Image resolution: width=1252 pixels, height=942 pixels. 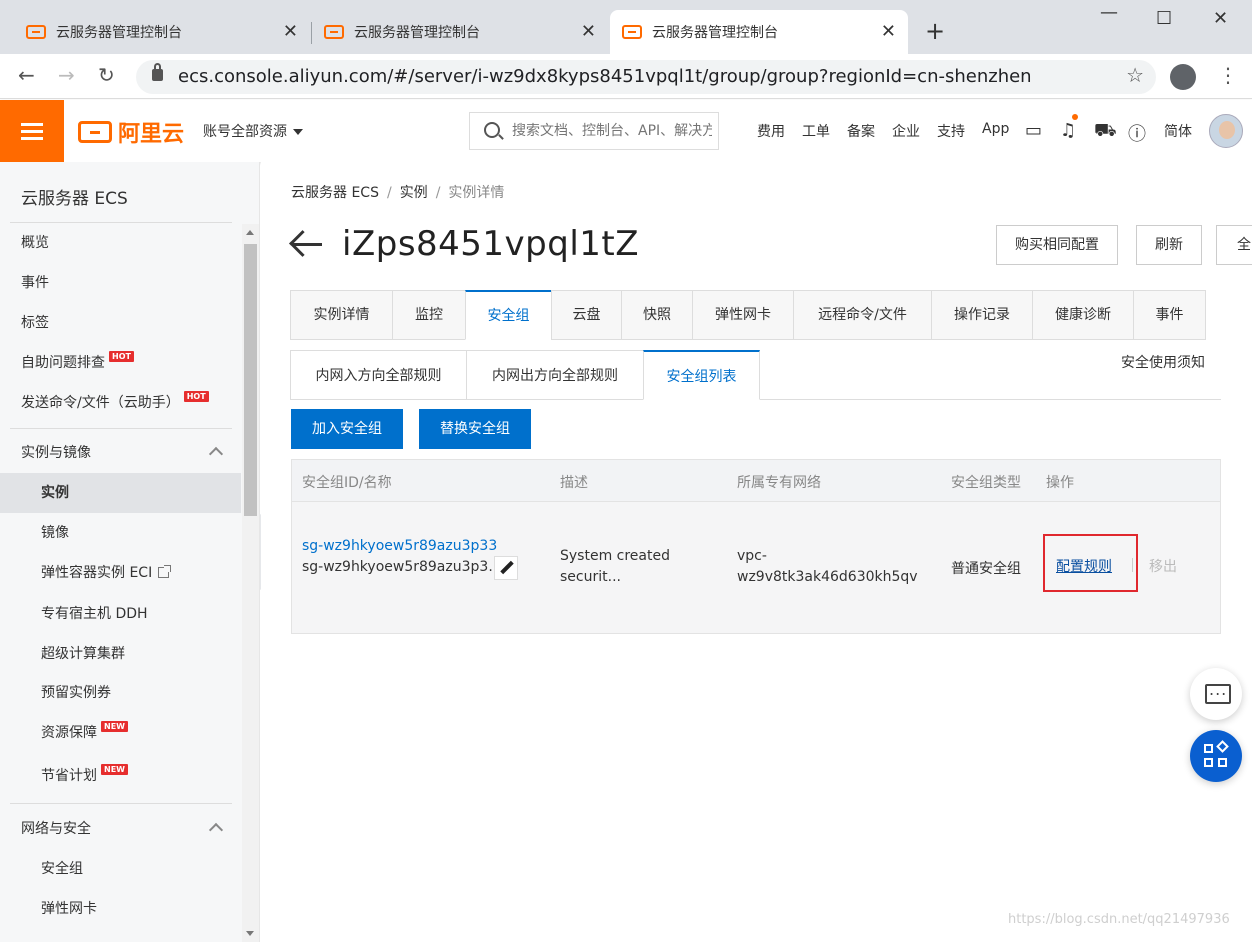 I want to click on refresh-button: 刷新, so click(x=1169, y=245).